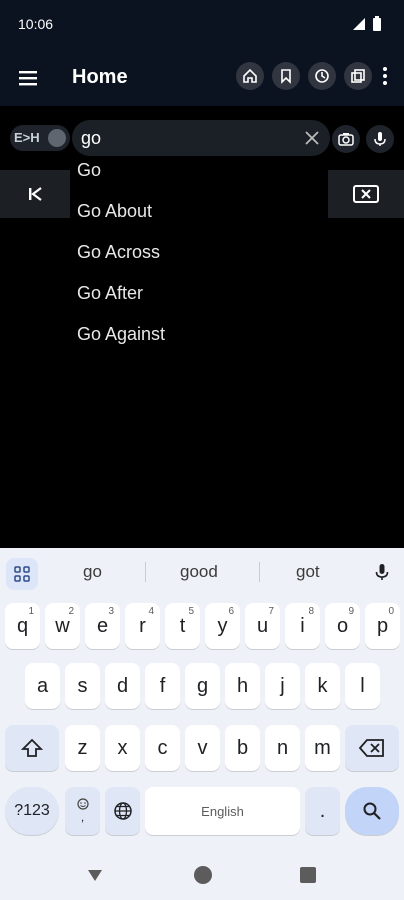 This screenshot has height=900, width=404. Describe the element at coordinates (32, 748) in the screenshot. I see `shift-key` at that location.